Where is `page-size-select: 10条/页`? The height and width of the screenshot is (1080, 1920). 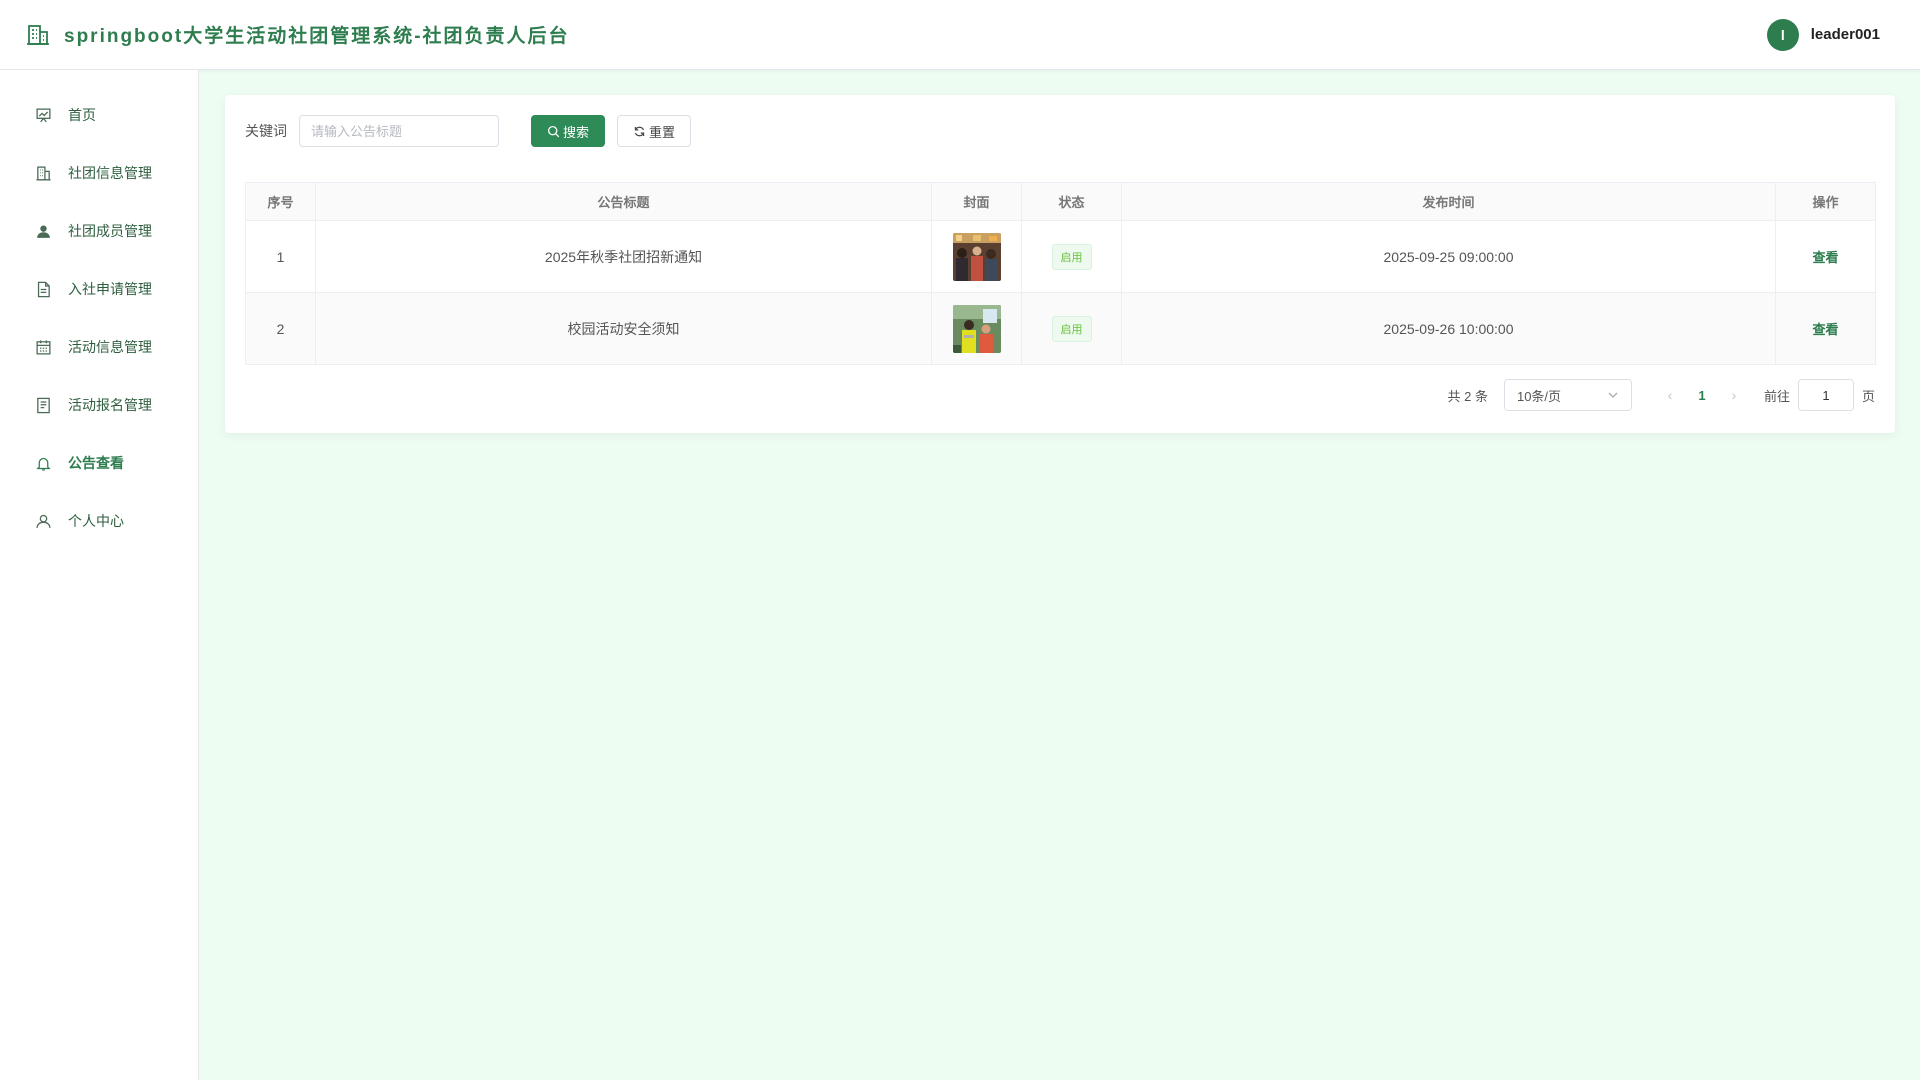 page-size-select: 10条/页 is located at coordinates (1567, 395).